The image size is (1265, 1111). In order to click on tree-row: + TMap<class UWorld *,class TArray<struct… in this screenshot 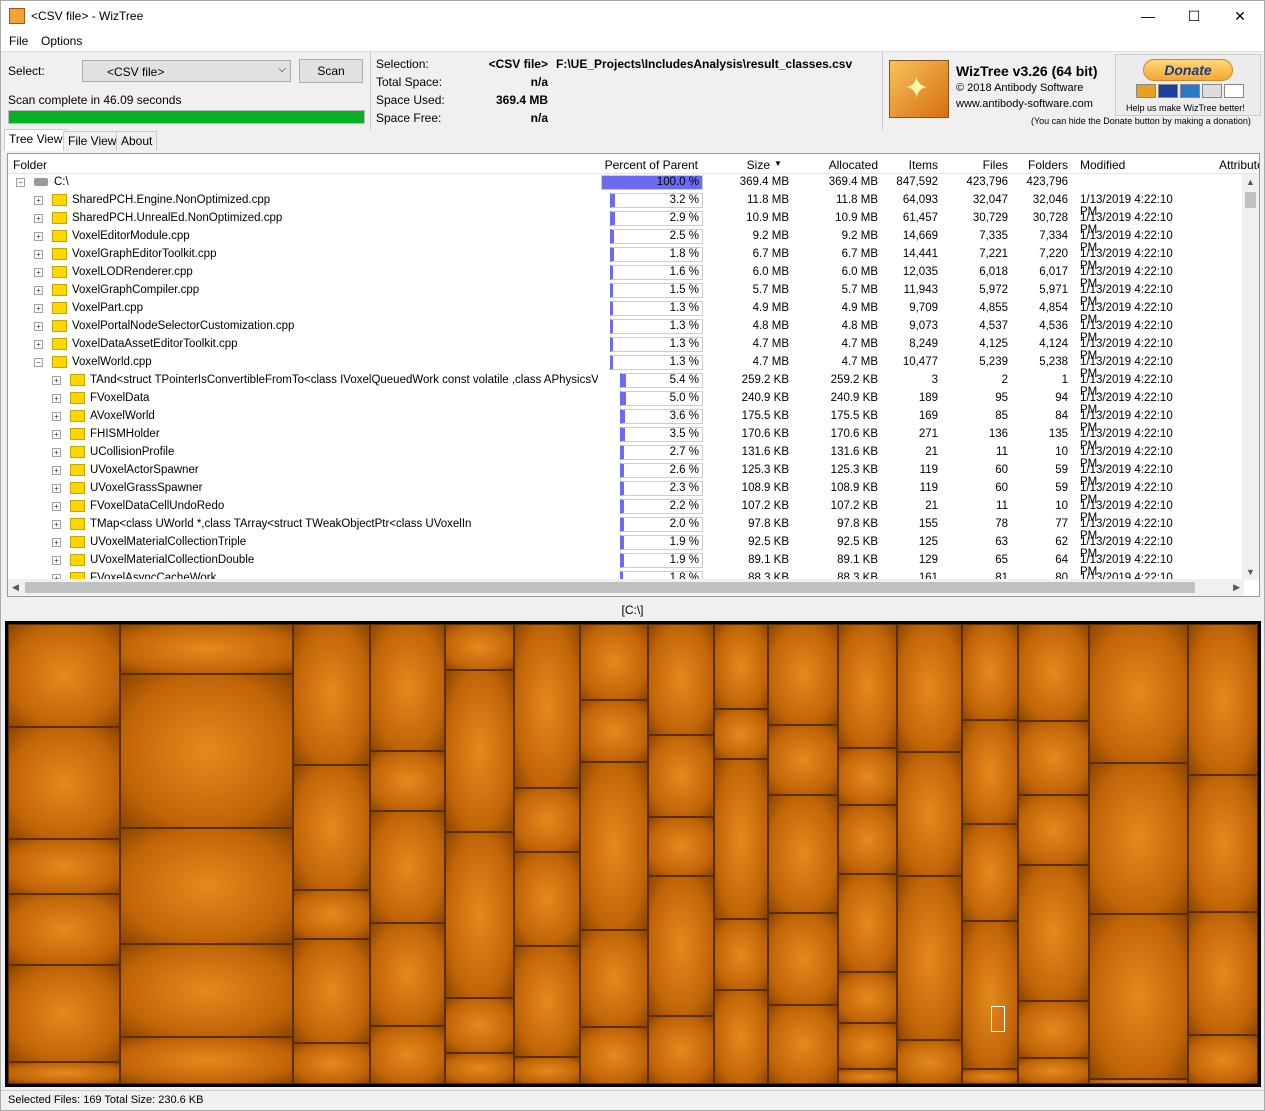, I will do `click(625, 529)`.